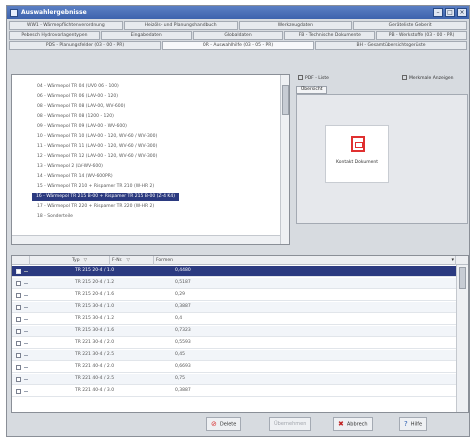  What do you see at coordinates (330, 35) in the screenshot?
I see `tab-technische-dokumente: FB - Technische Dokumente` at bounding box center [330, 35].